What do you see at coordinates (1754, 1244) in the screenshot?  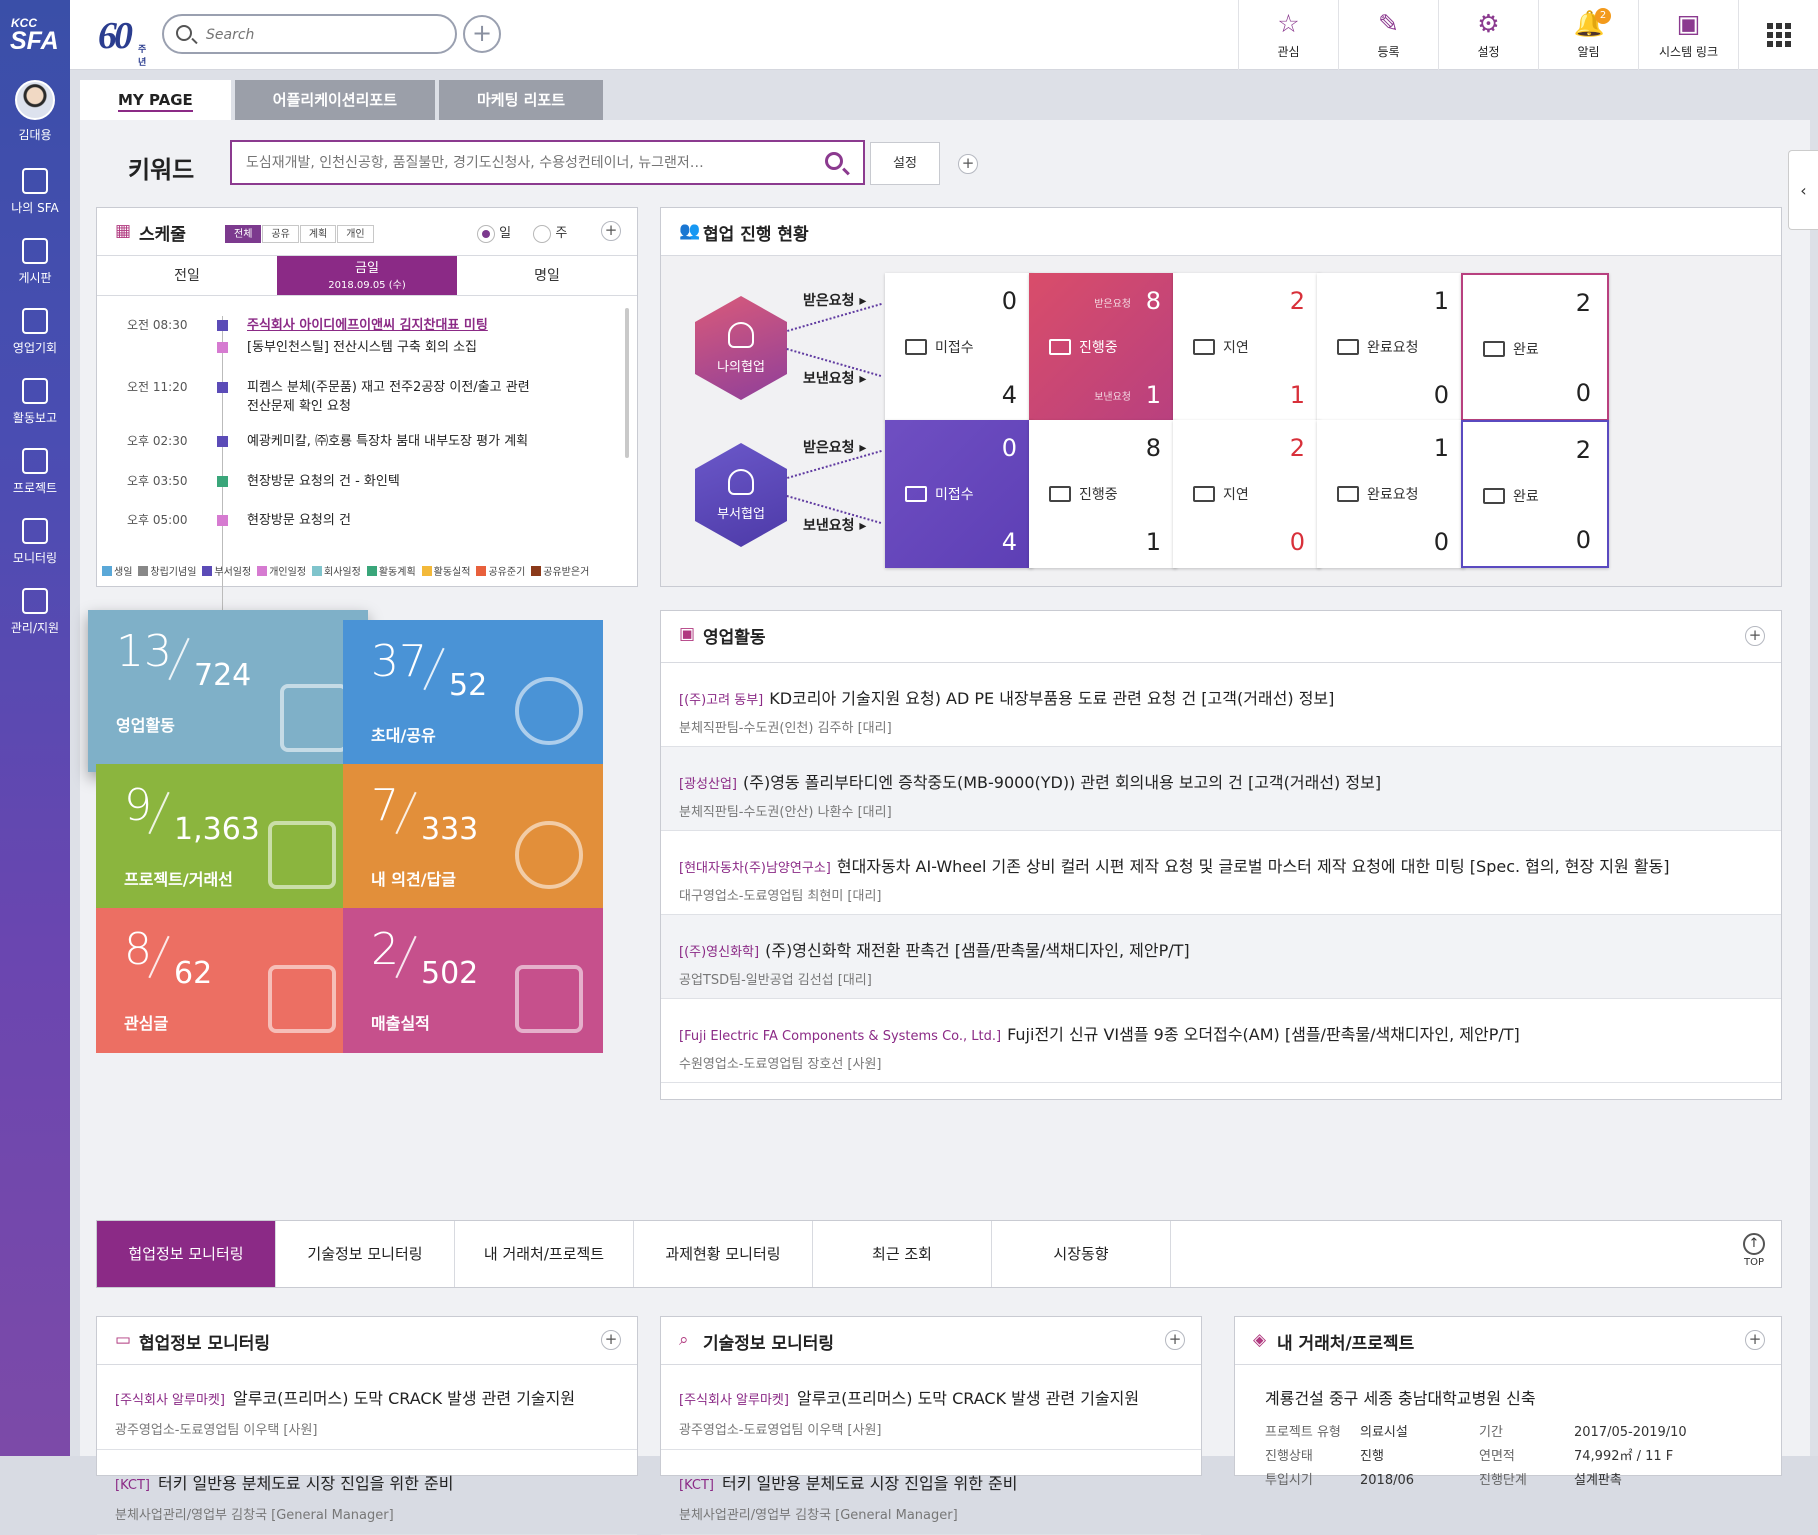 I see `arrow-up-icon: ↑` at bounding box center [1754, 1244].